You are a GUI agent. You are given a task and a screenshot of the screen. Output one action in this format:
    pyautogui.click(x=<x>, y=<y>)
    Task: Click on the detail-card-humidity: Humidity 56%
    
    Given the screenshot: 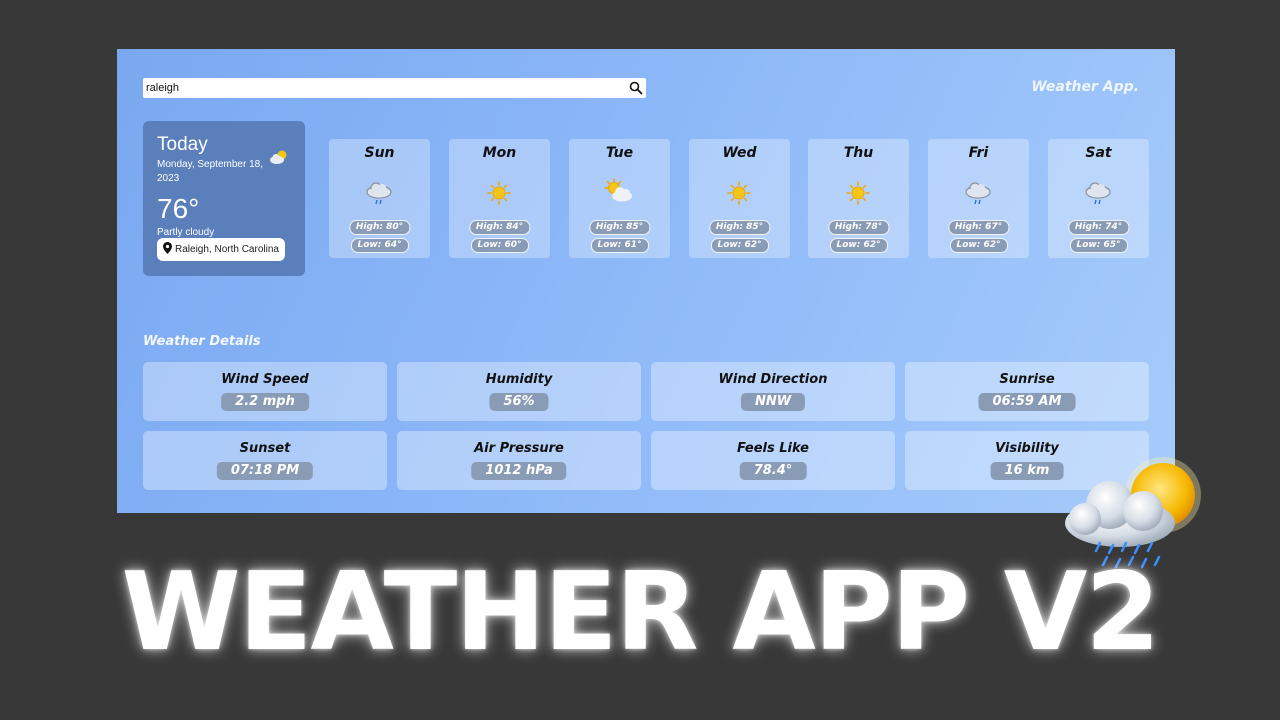 What is the action you would take?
    pyautogui.click(x=519, y=391)
    